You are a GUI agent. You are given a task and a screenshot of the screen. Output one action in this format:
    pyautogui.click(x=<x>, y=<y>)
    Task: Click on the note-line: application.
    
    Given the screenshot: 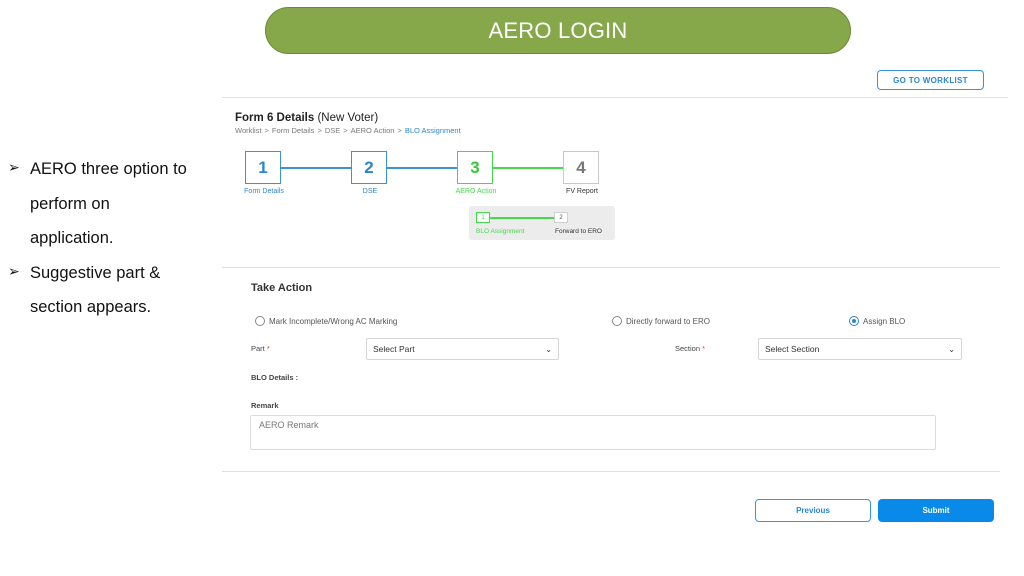 What is the action you would take?
    pyautogui.click(x=72, y=238)
    